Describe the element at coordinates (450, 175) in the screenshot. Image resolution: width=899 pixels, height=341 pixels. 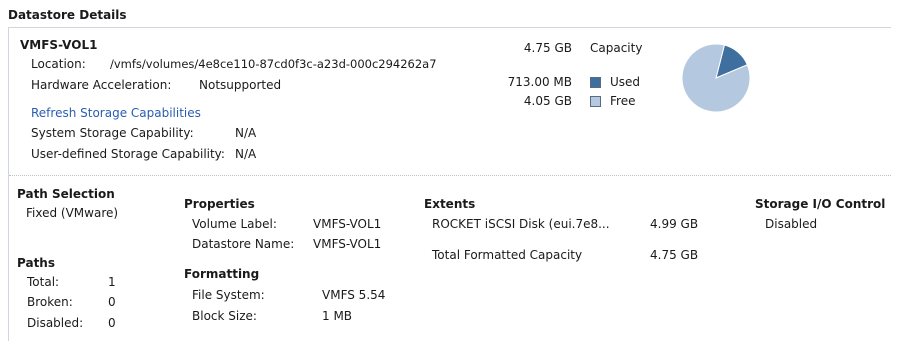
I see `section-divider` at that location.